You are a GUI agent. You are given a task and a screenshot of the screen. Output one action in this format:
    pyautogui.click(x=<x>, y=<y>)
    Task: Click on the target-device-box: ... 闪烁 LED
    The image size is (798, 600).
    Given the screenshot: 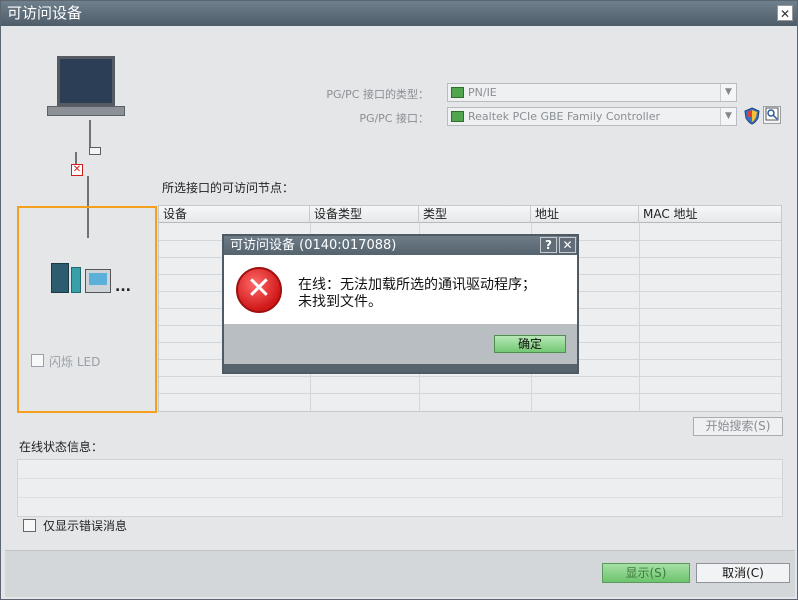 What is the action you would take?
    pyautogui.click(x=87, y=309)
    